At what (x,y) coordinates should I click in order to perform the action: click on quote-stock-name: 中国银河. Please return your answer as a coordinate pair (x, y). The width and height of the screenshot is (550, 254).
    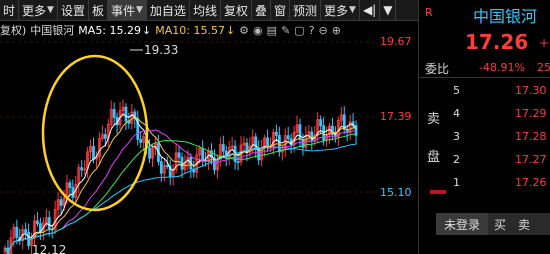
    Looking at the image, I should click on (505, 16).